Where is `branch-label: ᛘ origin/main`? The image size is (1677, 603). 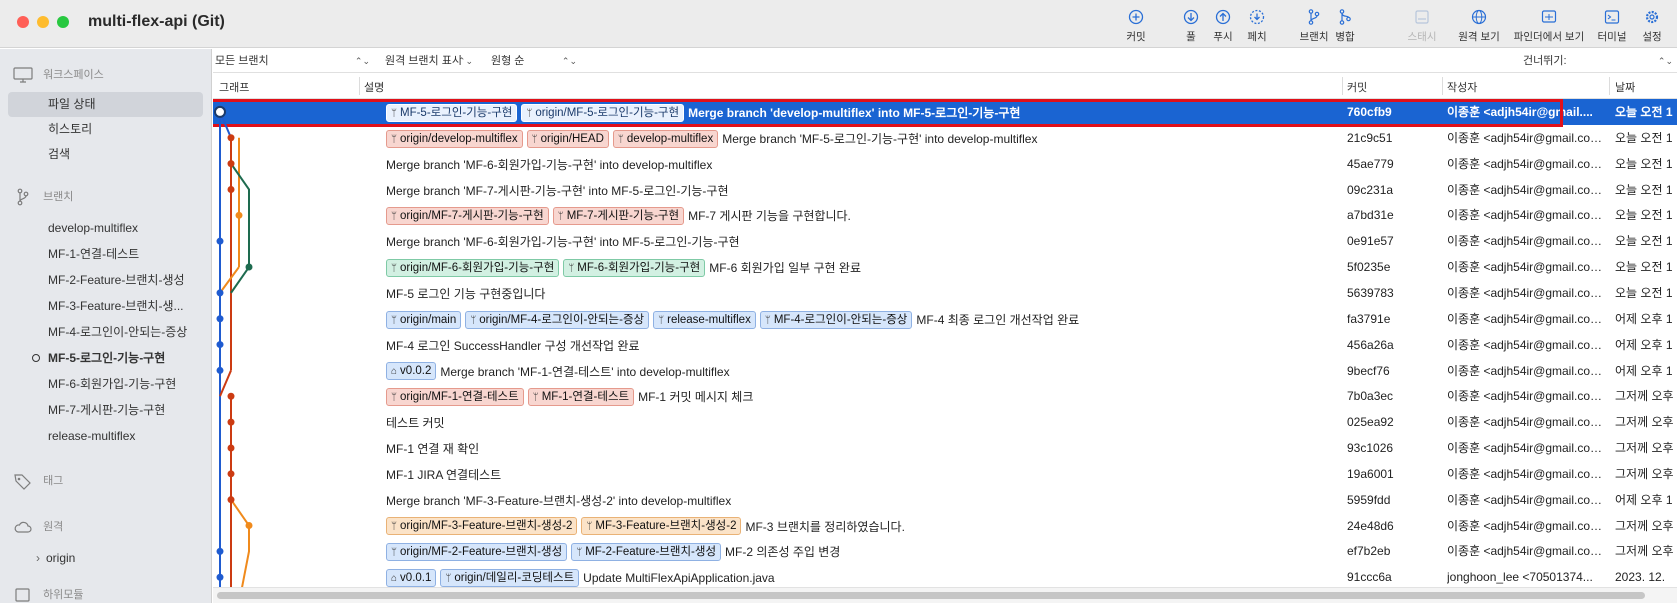 branch-label: ᛘ origin/main is located at coordinates (424, 319).